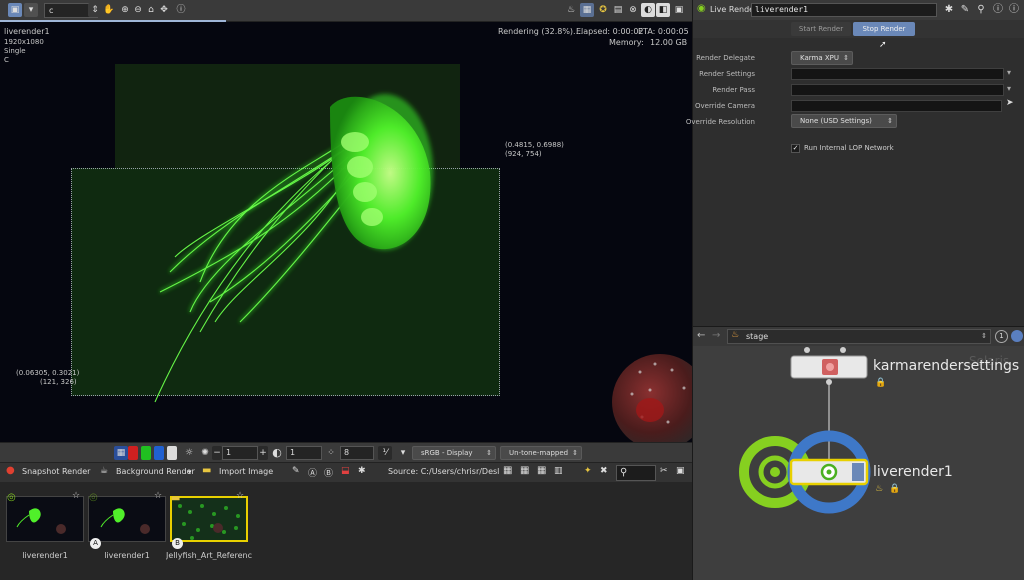 The image size is (1024, 580). What do you see at coordinates (357, 453) in the screenshot?
I see `bits-input: 8` at bounding box center [357, 453].